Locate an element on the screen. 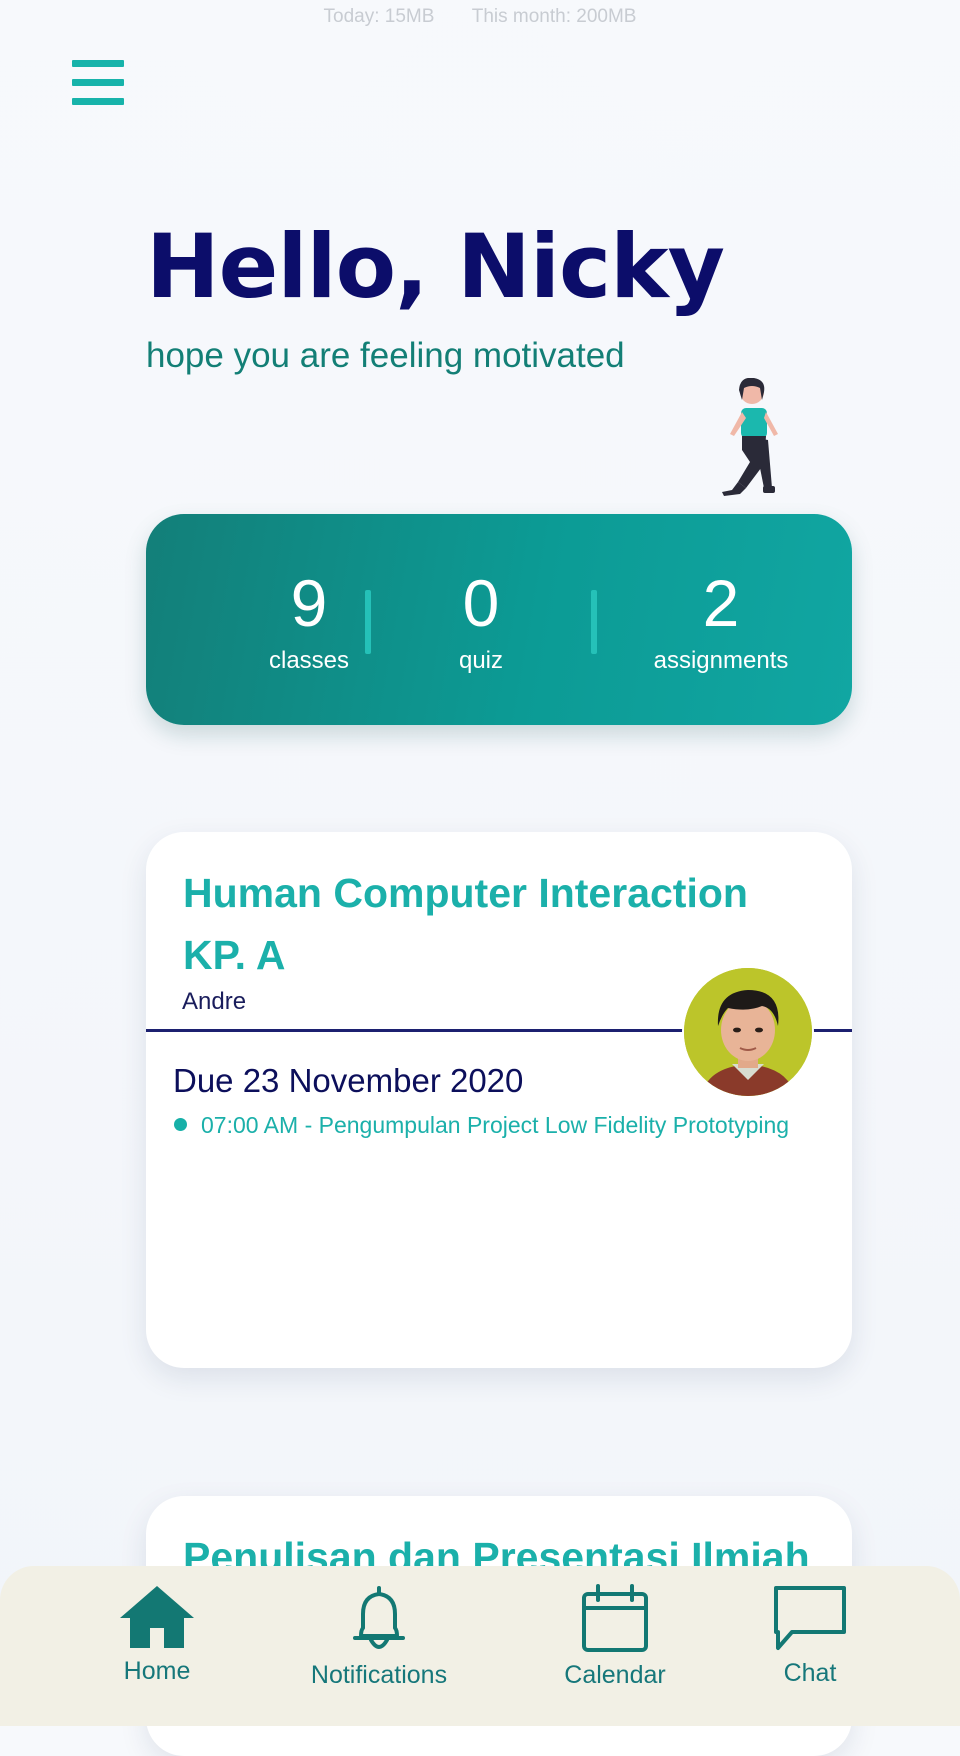 This screenshot has height=1756, width=960. summary-stats-card: 9 classes 0 quiz 2 assignments is located at coordinates (499, 619).